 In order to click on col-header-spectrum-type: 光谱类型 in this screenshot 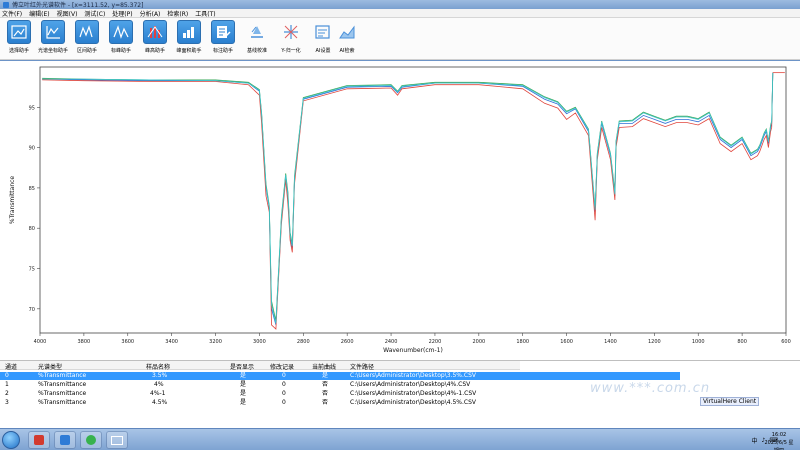, I will do `click(50, 366)`.